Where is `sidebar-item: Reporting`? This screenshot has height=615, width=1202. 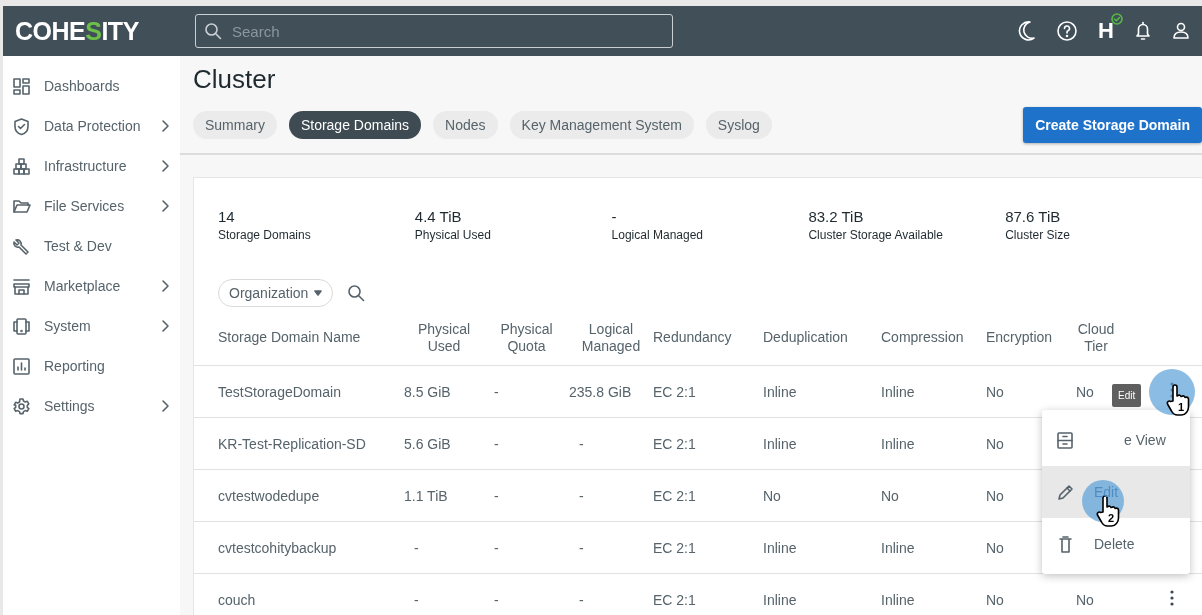
sidebar-item: Reporting is located at coordinates (91, 366).